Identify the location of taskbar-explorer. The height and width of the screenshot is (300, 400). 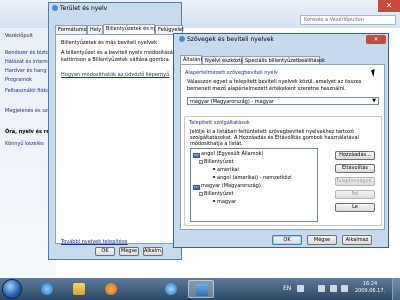
(79, 289).